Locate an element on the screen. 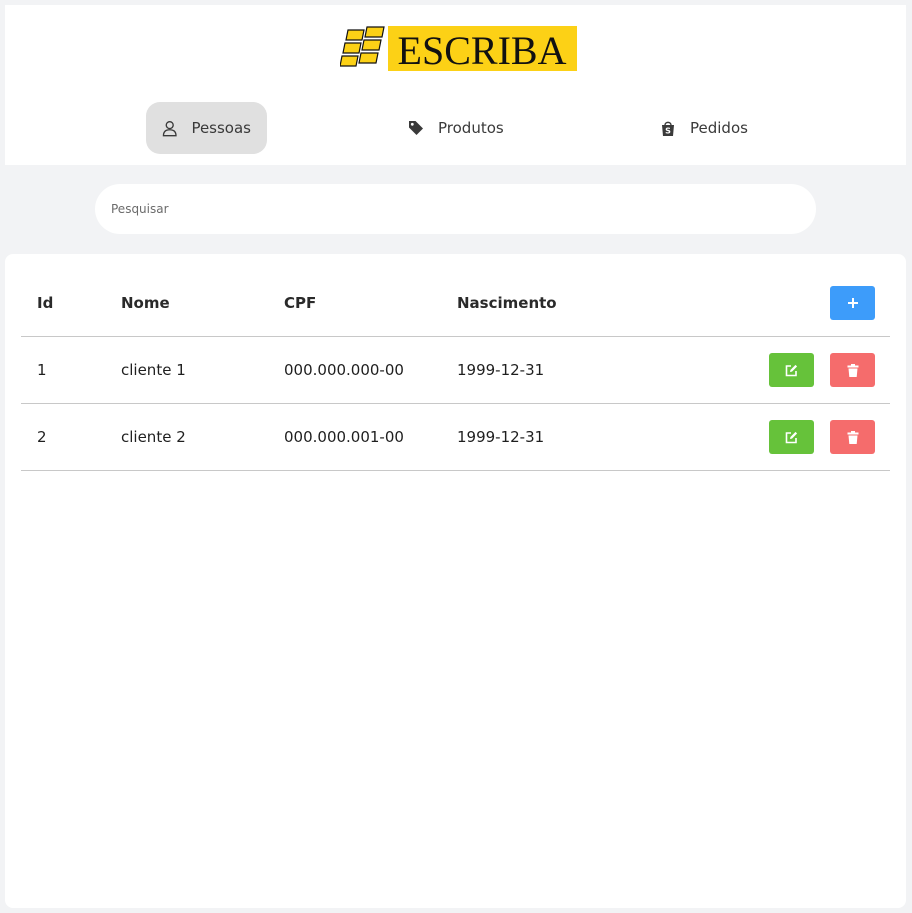 The image size is (912, 913). add-person-button is located at coordinates (852, 303).